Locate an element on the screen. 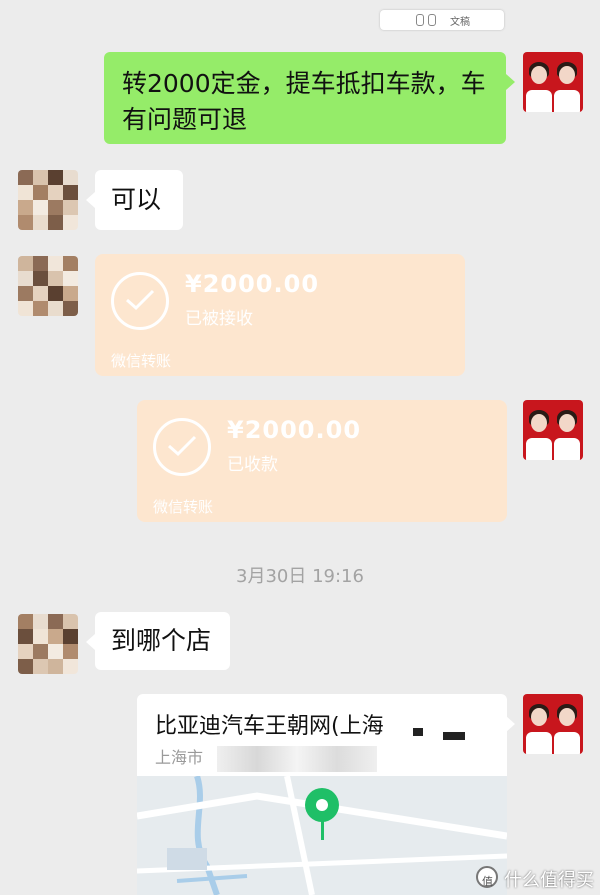 This screenshot has width=600, height=895. transfer-card-received: ¥2000.00 已收款 微信转账 is located at coordinates (322, 461).